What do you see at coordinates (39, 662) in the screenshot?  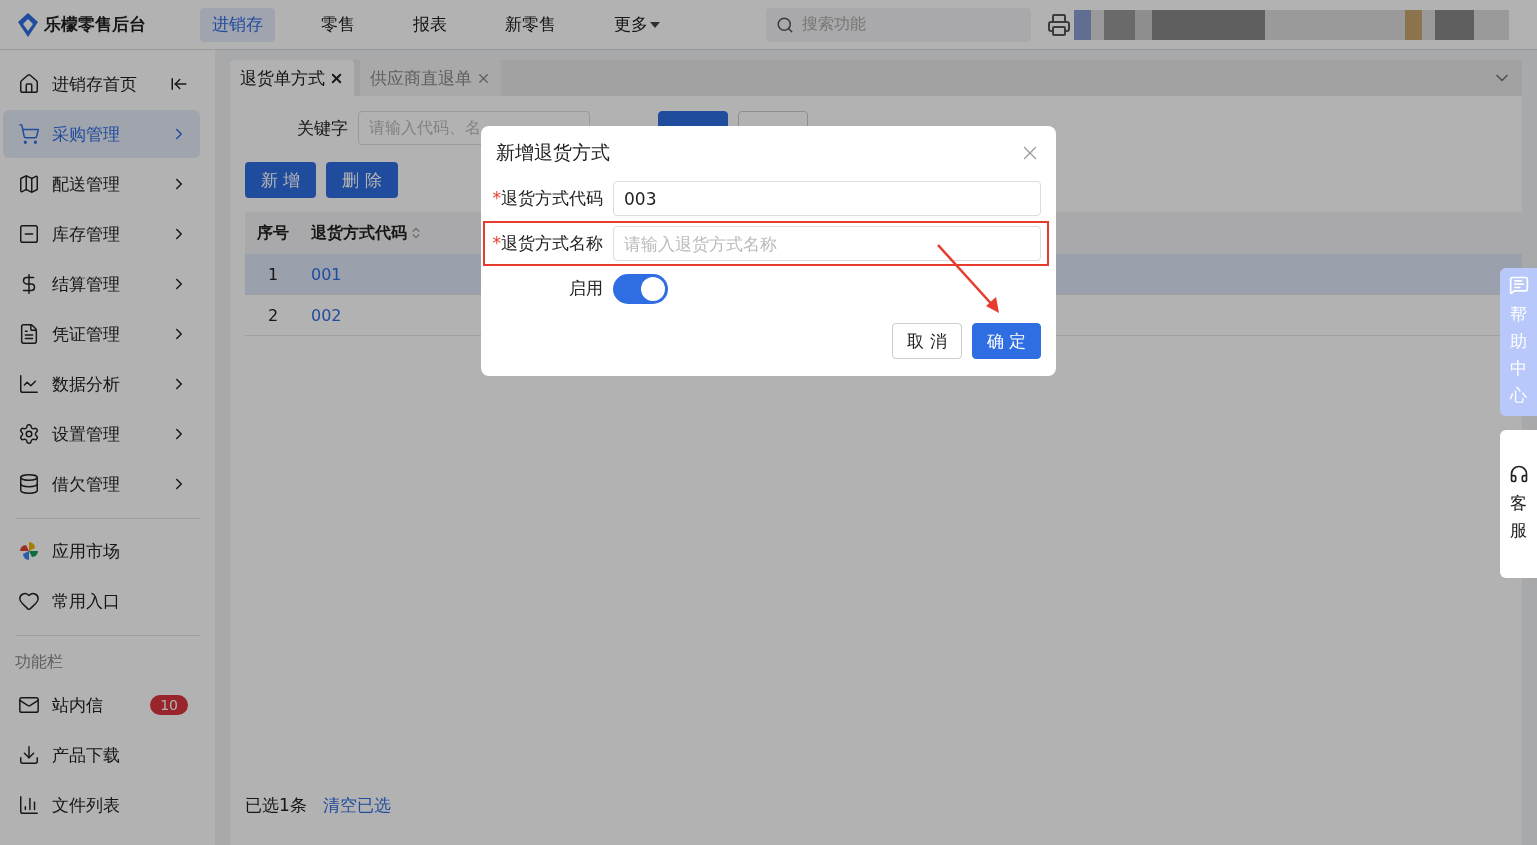 I see `section-title: 功能栏` at bounding box center [39, 662].